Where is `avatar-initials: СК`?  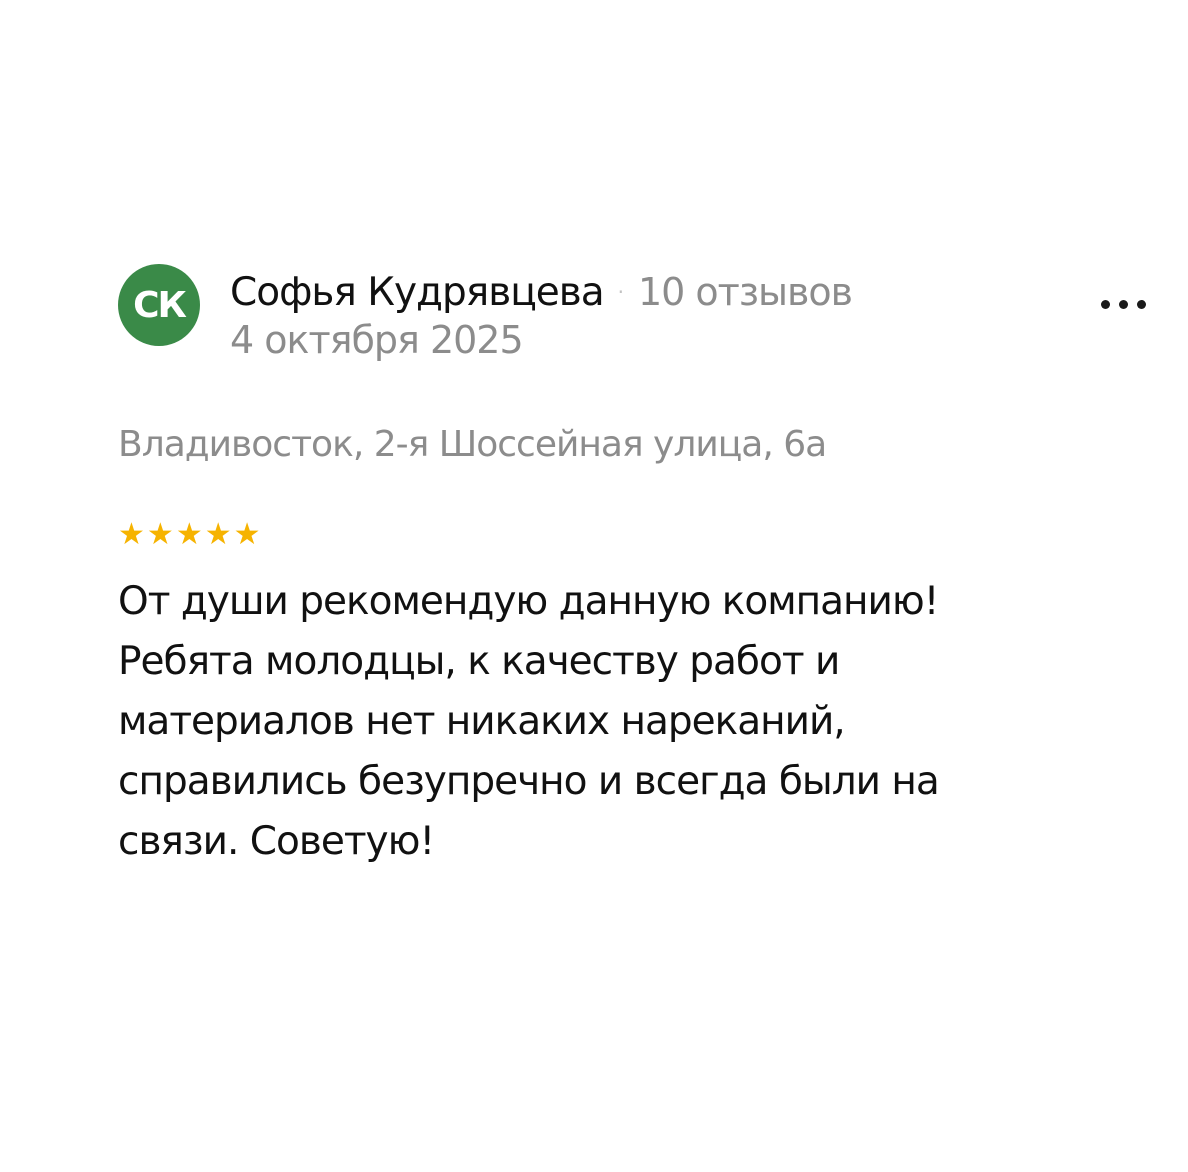
avatar-initials: СК is located at coordinates (160, 305).